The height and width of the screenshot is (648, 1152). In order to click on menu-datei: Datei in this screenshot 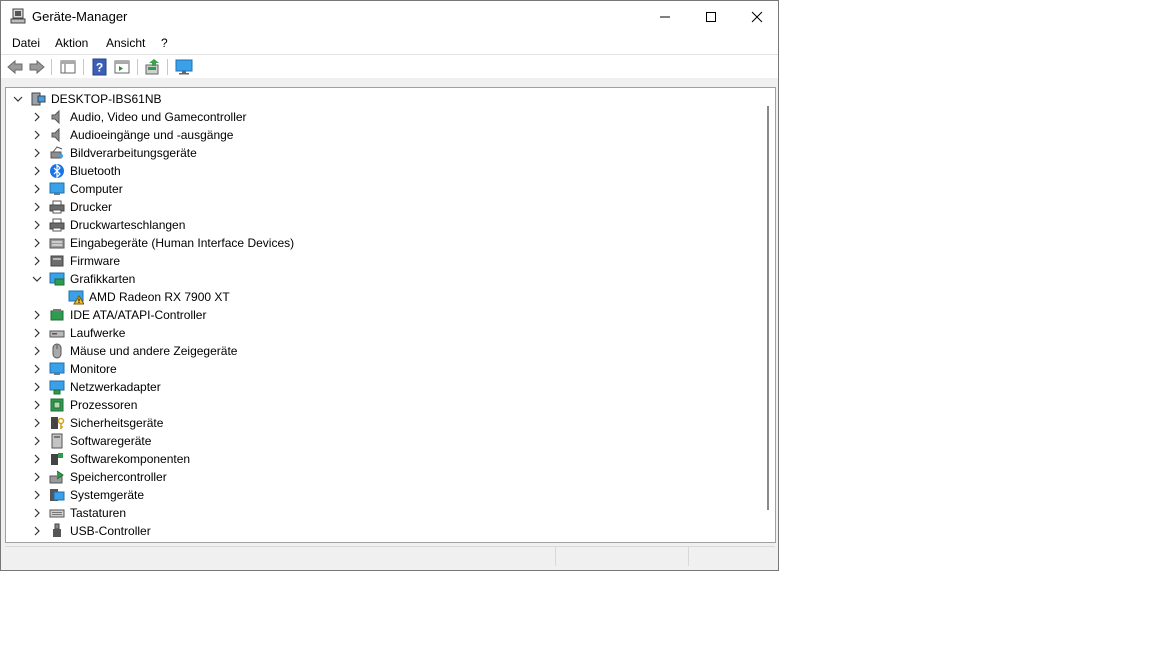, I will do `click(26, 43)`.